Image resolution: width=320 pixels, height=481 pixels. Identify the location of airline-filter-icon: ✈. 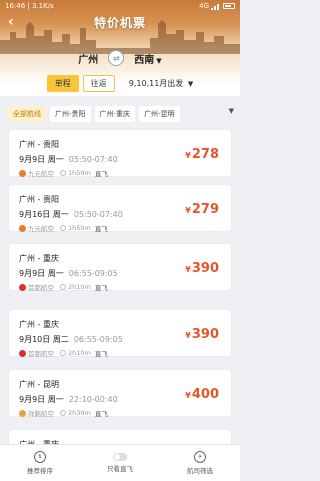
(200, 457).